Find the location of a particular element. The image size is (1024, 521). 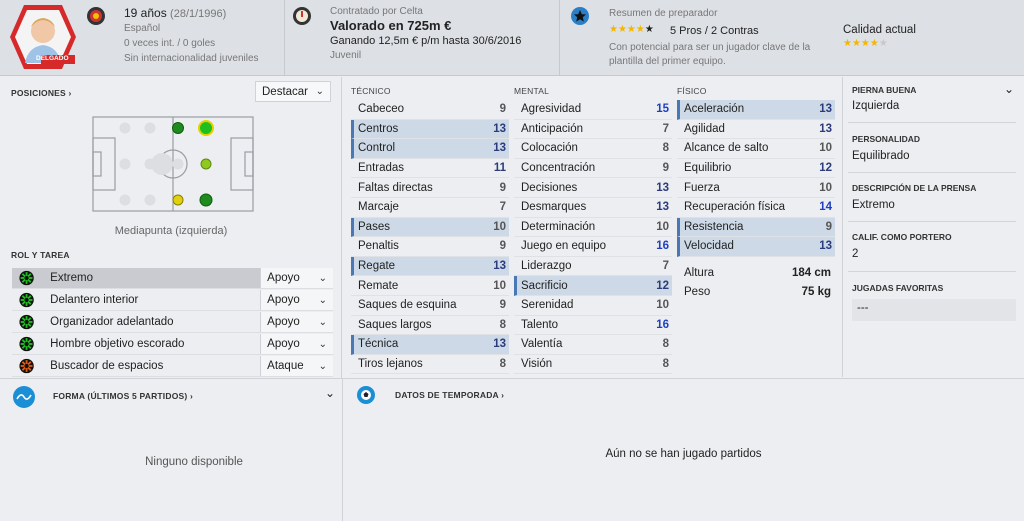

role-row: Organizador adelantado Apoyo ⌄ is located at coordinates (172, 322).